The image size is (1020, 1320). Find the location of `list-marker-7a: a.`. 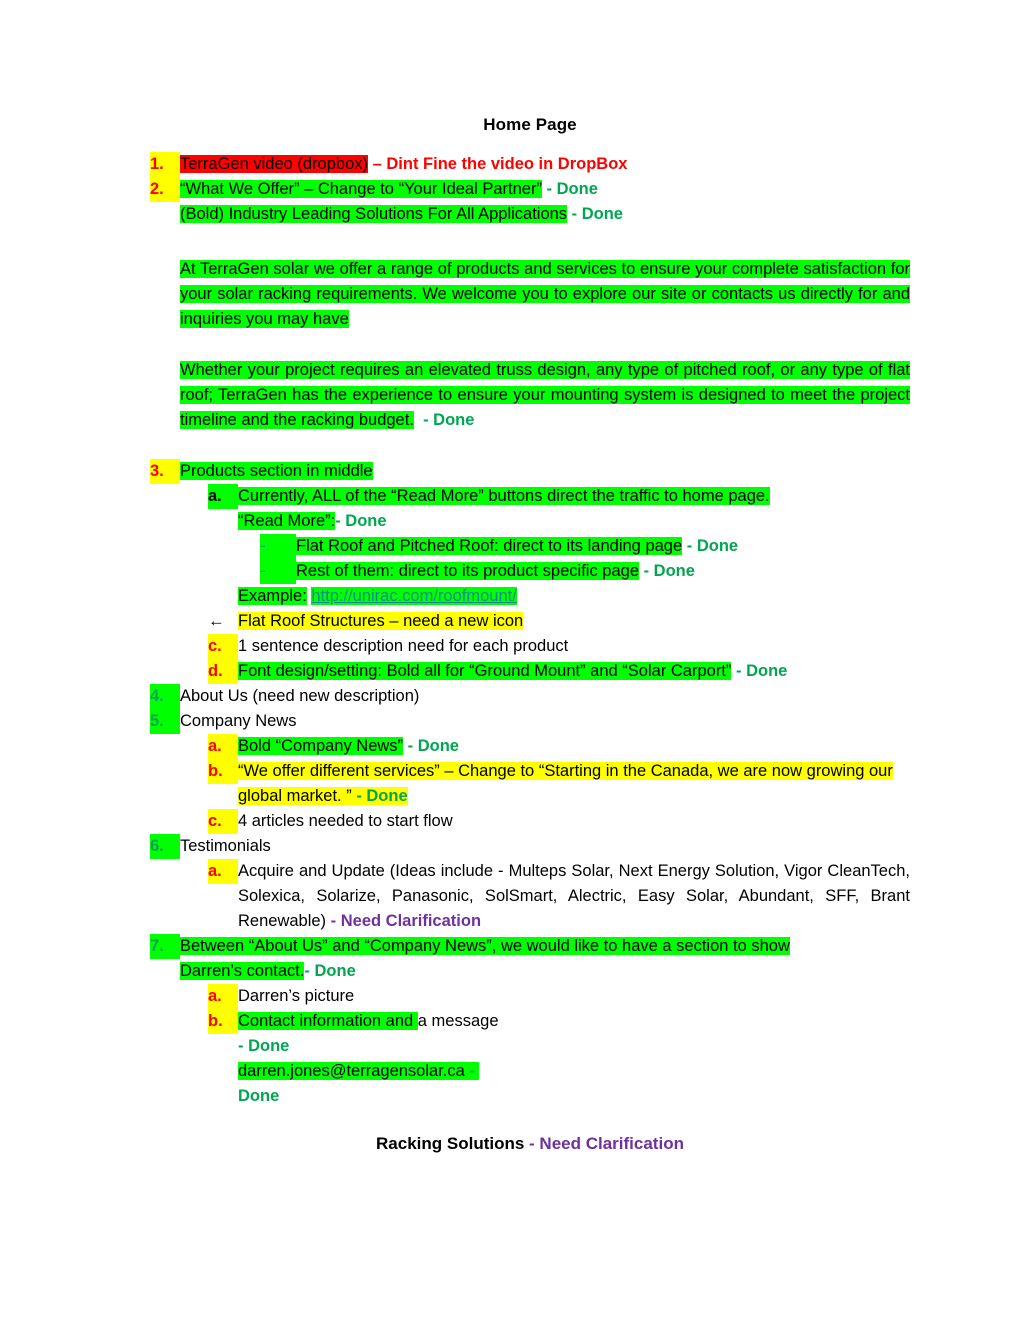

list-marker-7a: a. is located at coordinates (223, 996).